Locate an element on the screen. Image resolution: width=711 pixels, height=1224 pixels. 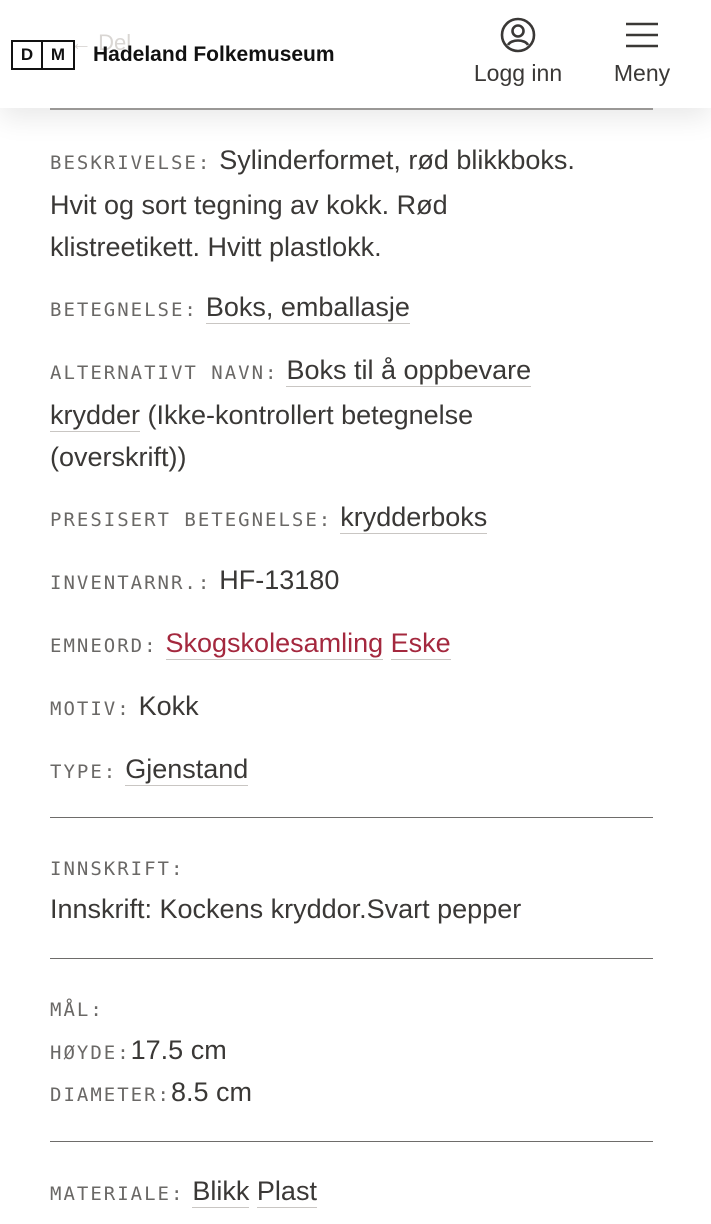
menu-label: Meny is located at coordinates (642, 73).